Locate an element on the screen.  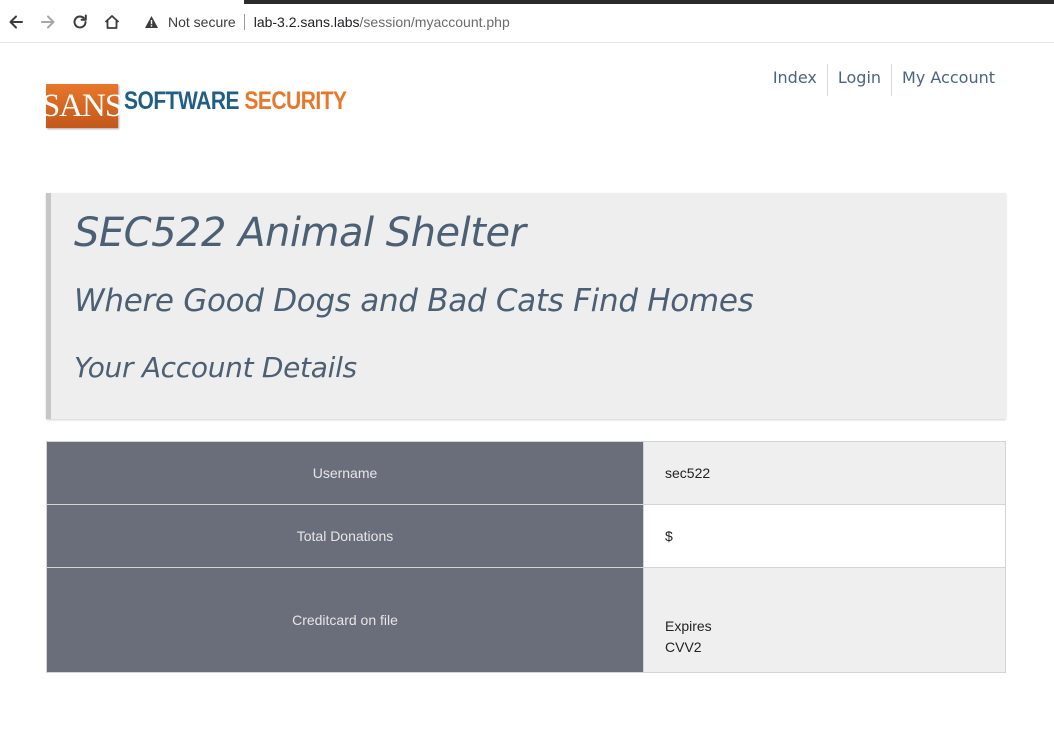
top-navigation: Index Login My Account is located at coordinates (884, 80).